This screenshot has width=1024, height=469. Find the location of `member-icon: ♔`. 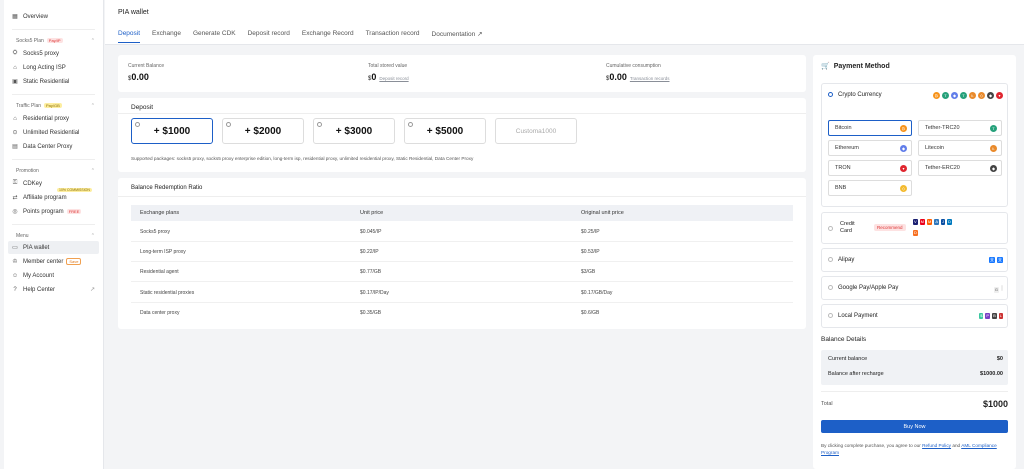

member-icon: ♔ is located at coordinates (15, 262).